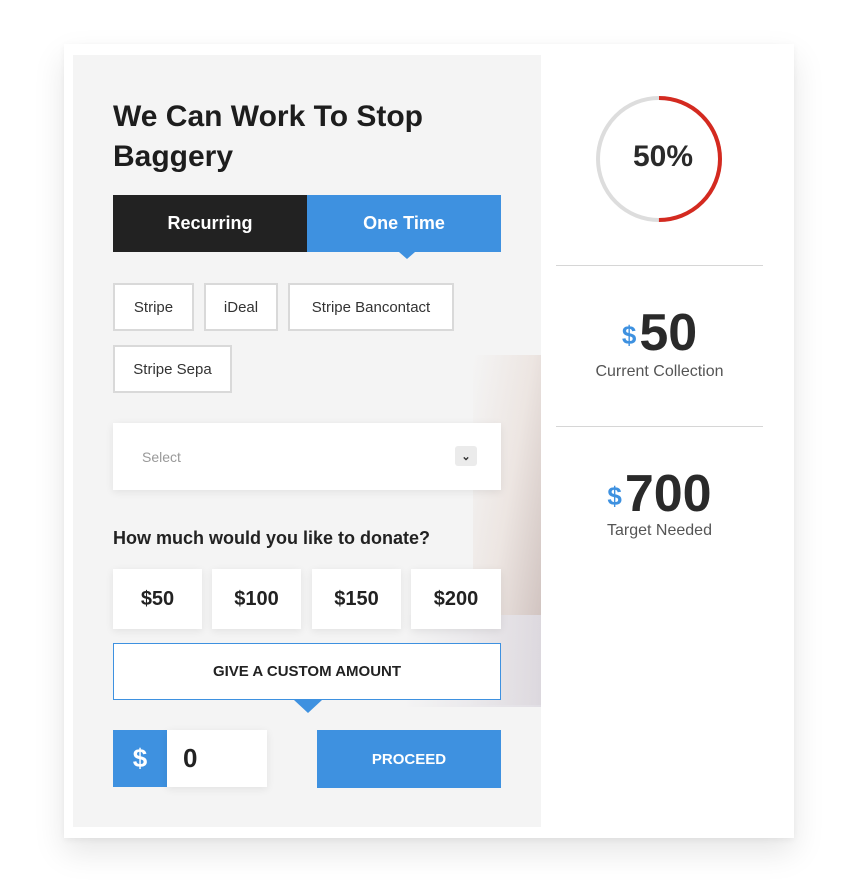 This screenshot has height=890, width=854. Describe the element at coordinates (217, 758) in the screenshot. I see `amount-input` at that location.